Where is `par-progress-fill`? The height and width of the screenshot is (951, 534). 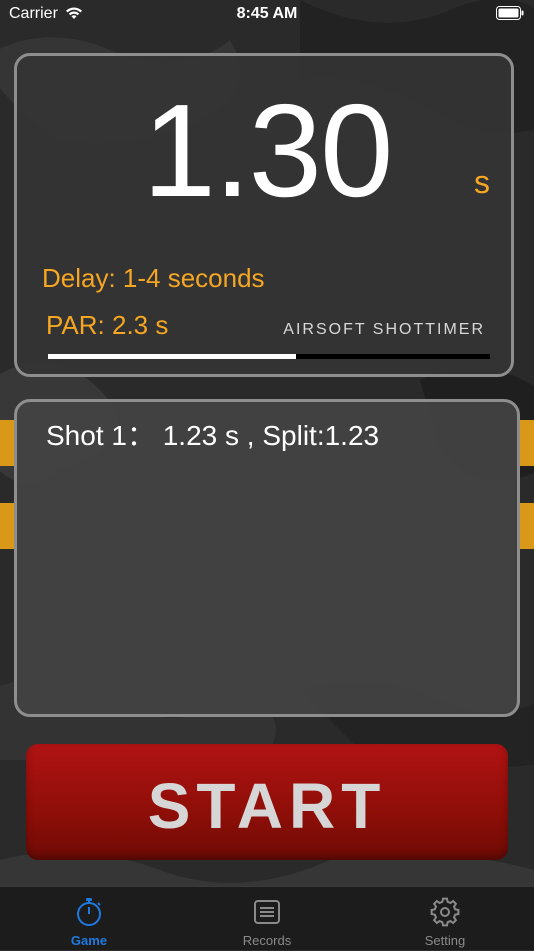 par-progress-fill is located at coordinates (172, 356).